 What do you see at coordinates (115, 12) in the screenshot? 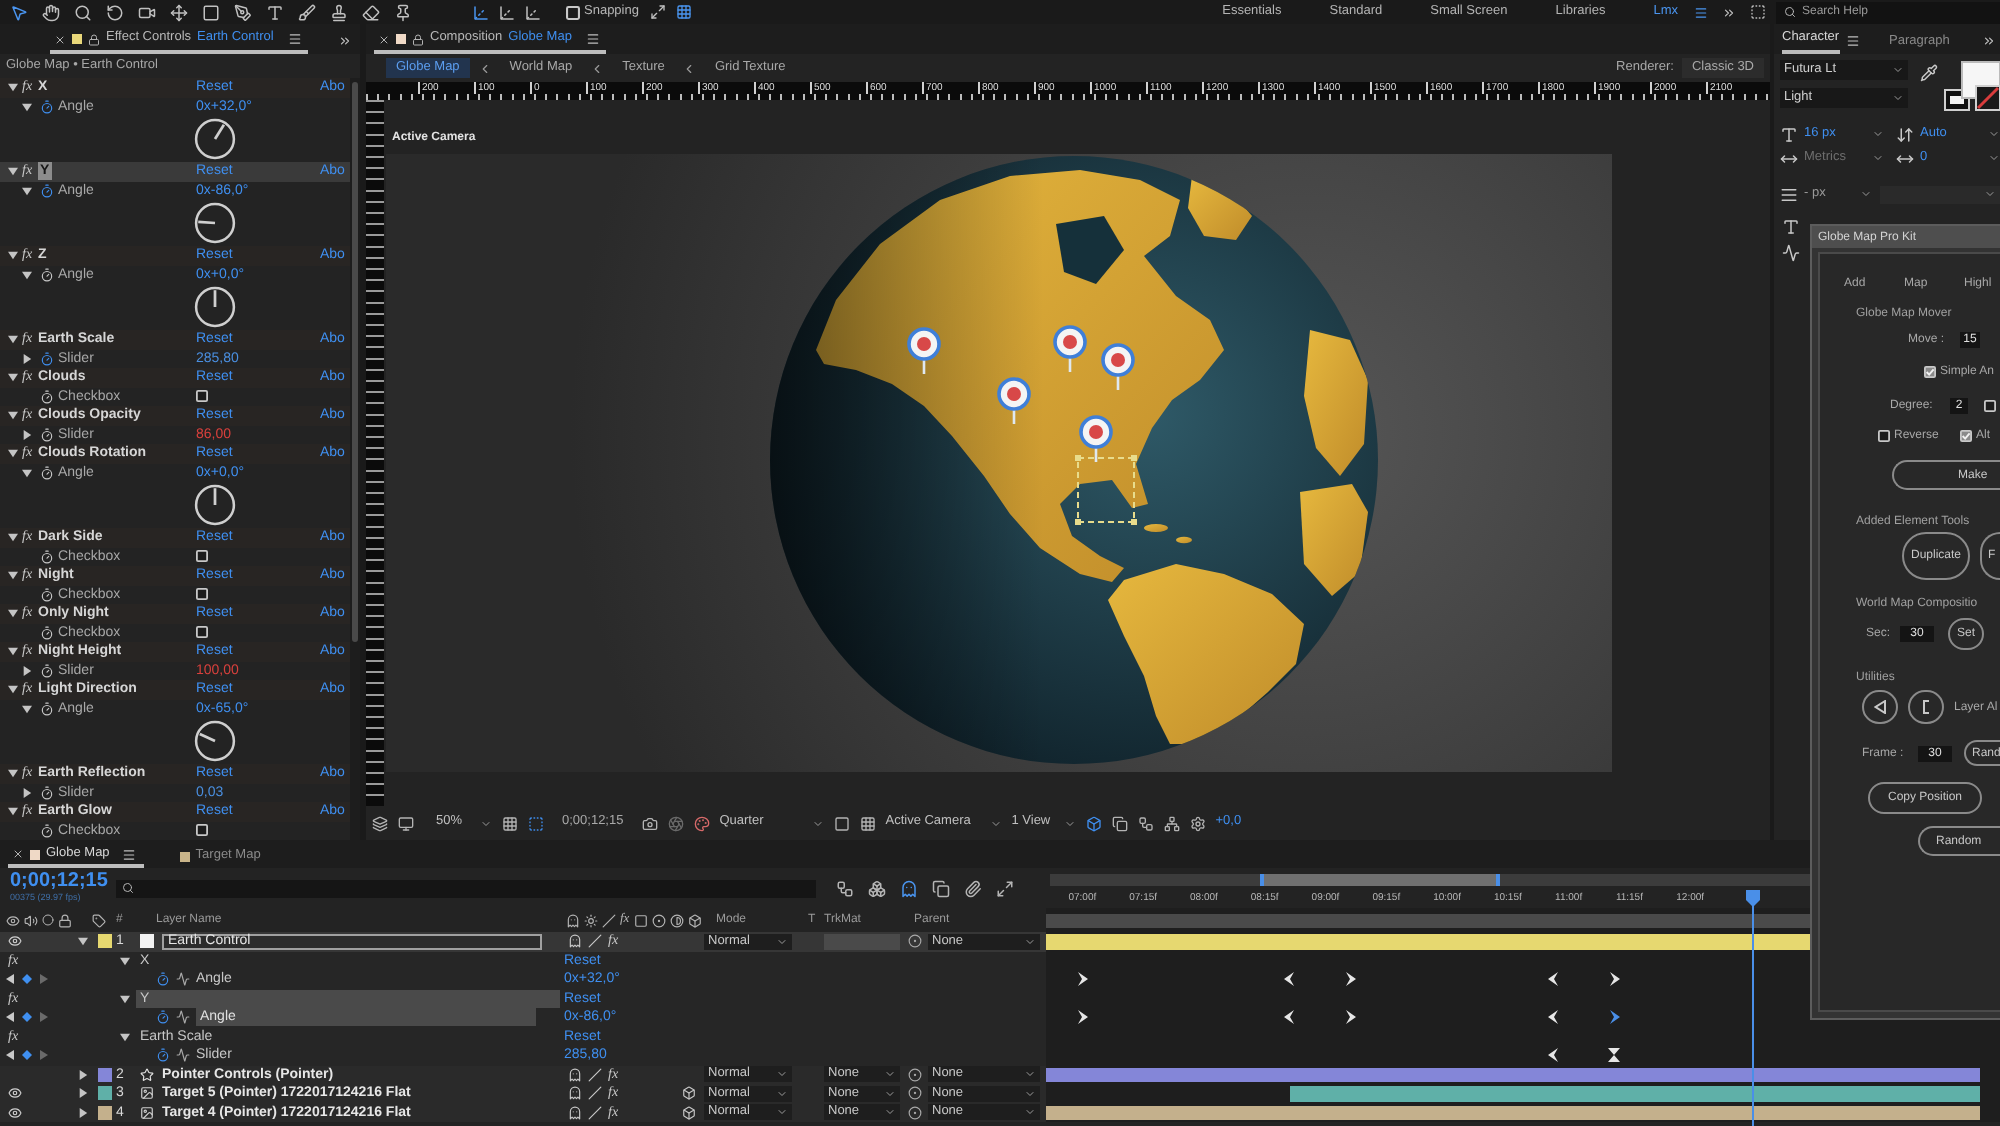
I see `rotate-icon` at bounding box center [115, 12].